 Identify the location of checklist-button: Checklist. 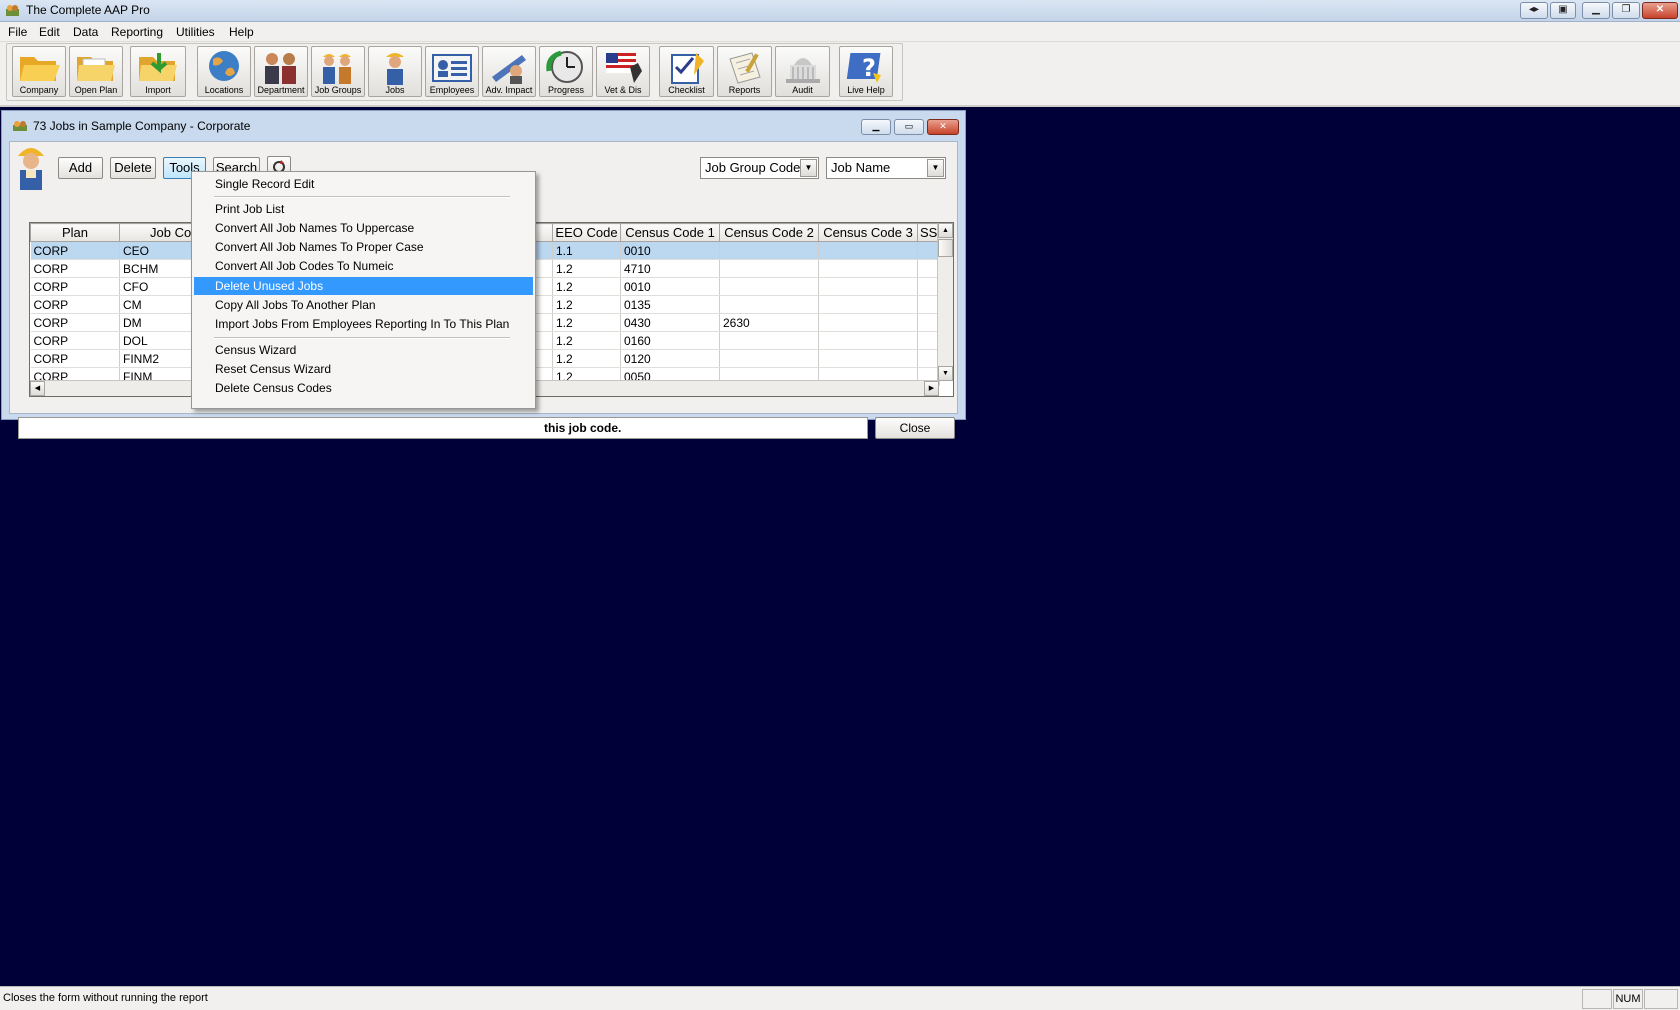
(686, 71).